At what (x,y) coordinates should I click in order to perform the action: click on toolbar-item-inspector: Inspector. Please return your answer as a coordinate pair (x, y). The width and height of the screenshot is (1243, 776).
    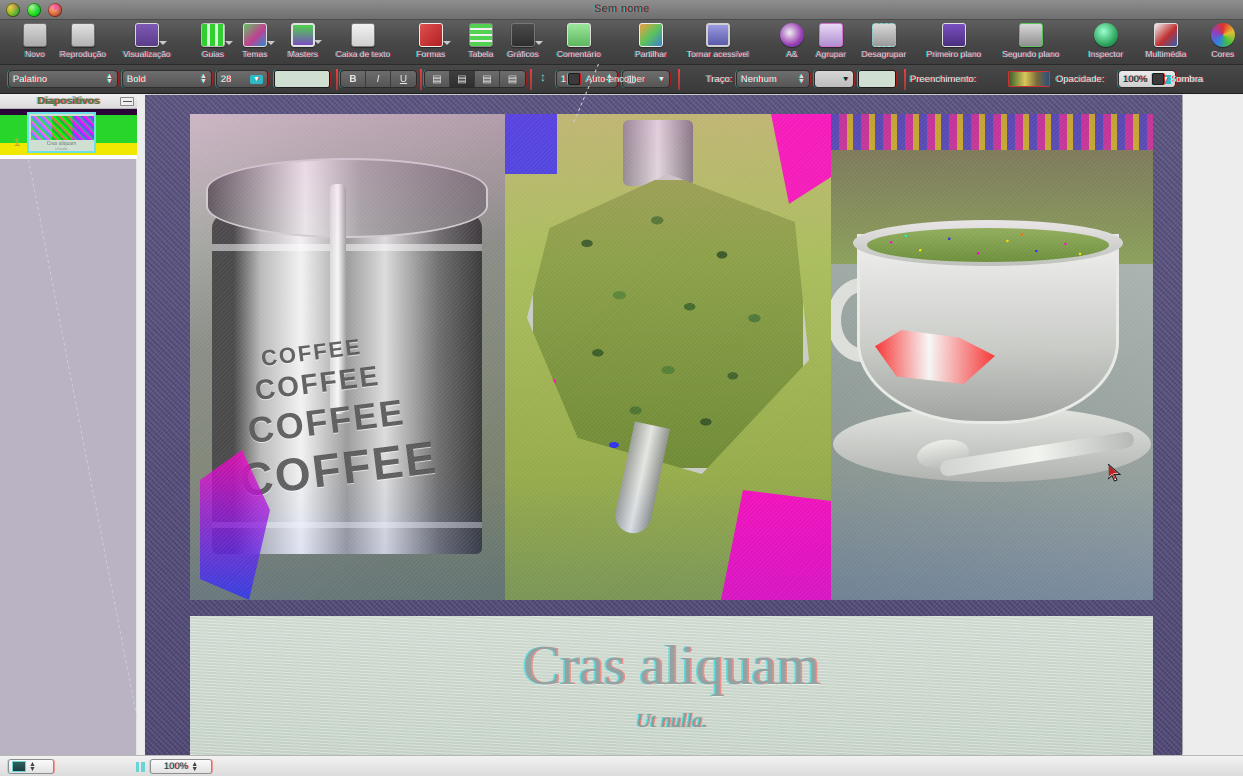
    Looking at the image, I should click on (1106, 43).